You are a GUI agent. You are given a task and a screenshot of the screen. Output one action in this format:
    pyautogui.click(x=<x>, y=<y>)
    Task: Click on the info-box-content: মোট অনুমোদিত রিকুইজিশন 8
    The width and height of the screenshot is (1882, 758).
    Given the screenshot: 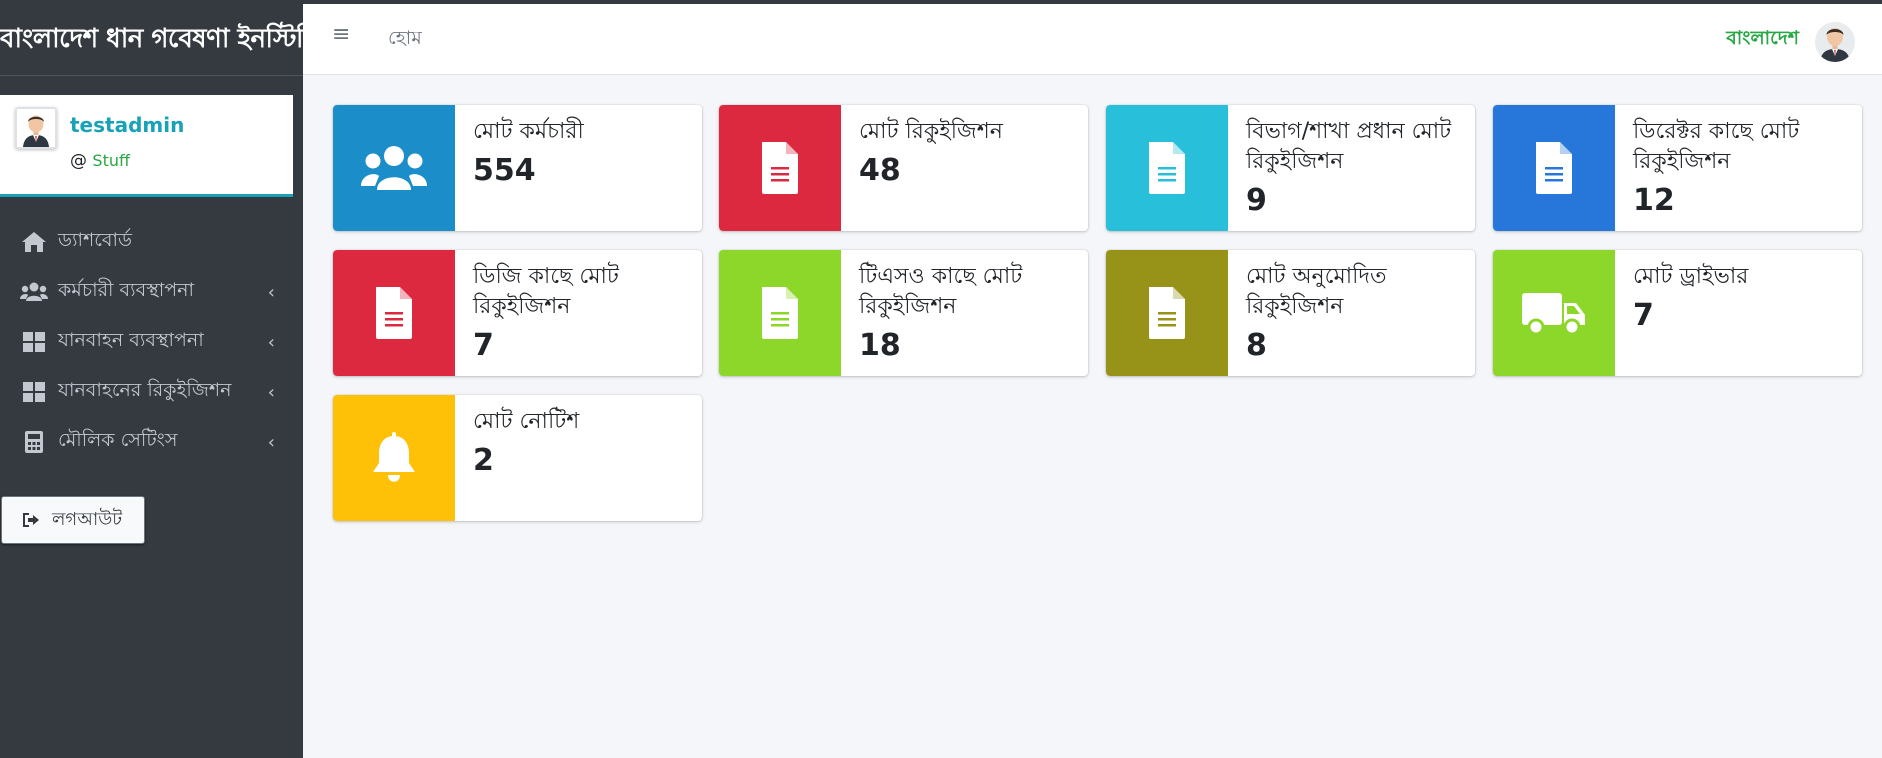 What is the action you would take?
    pyautogui.click(x=1351, y=313)
    